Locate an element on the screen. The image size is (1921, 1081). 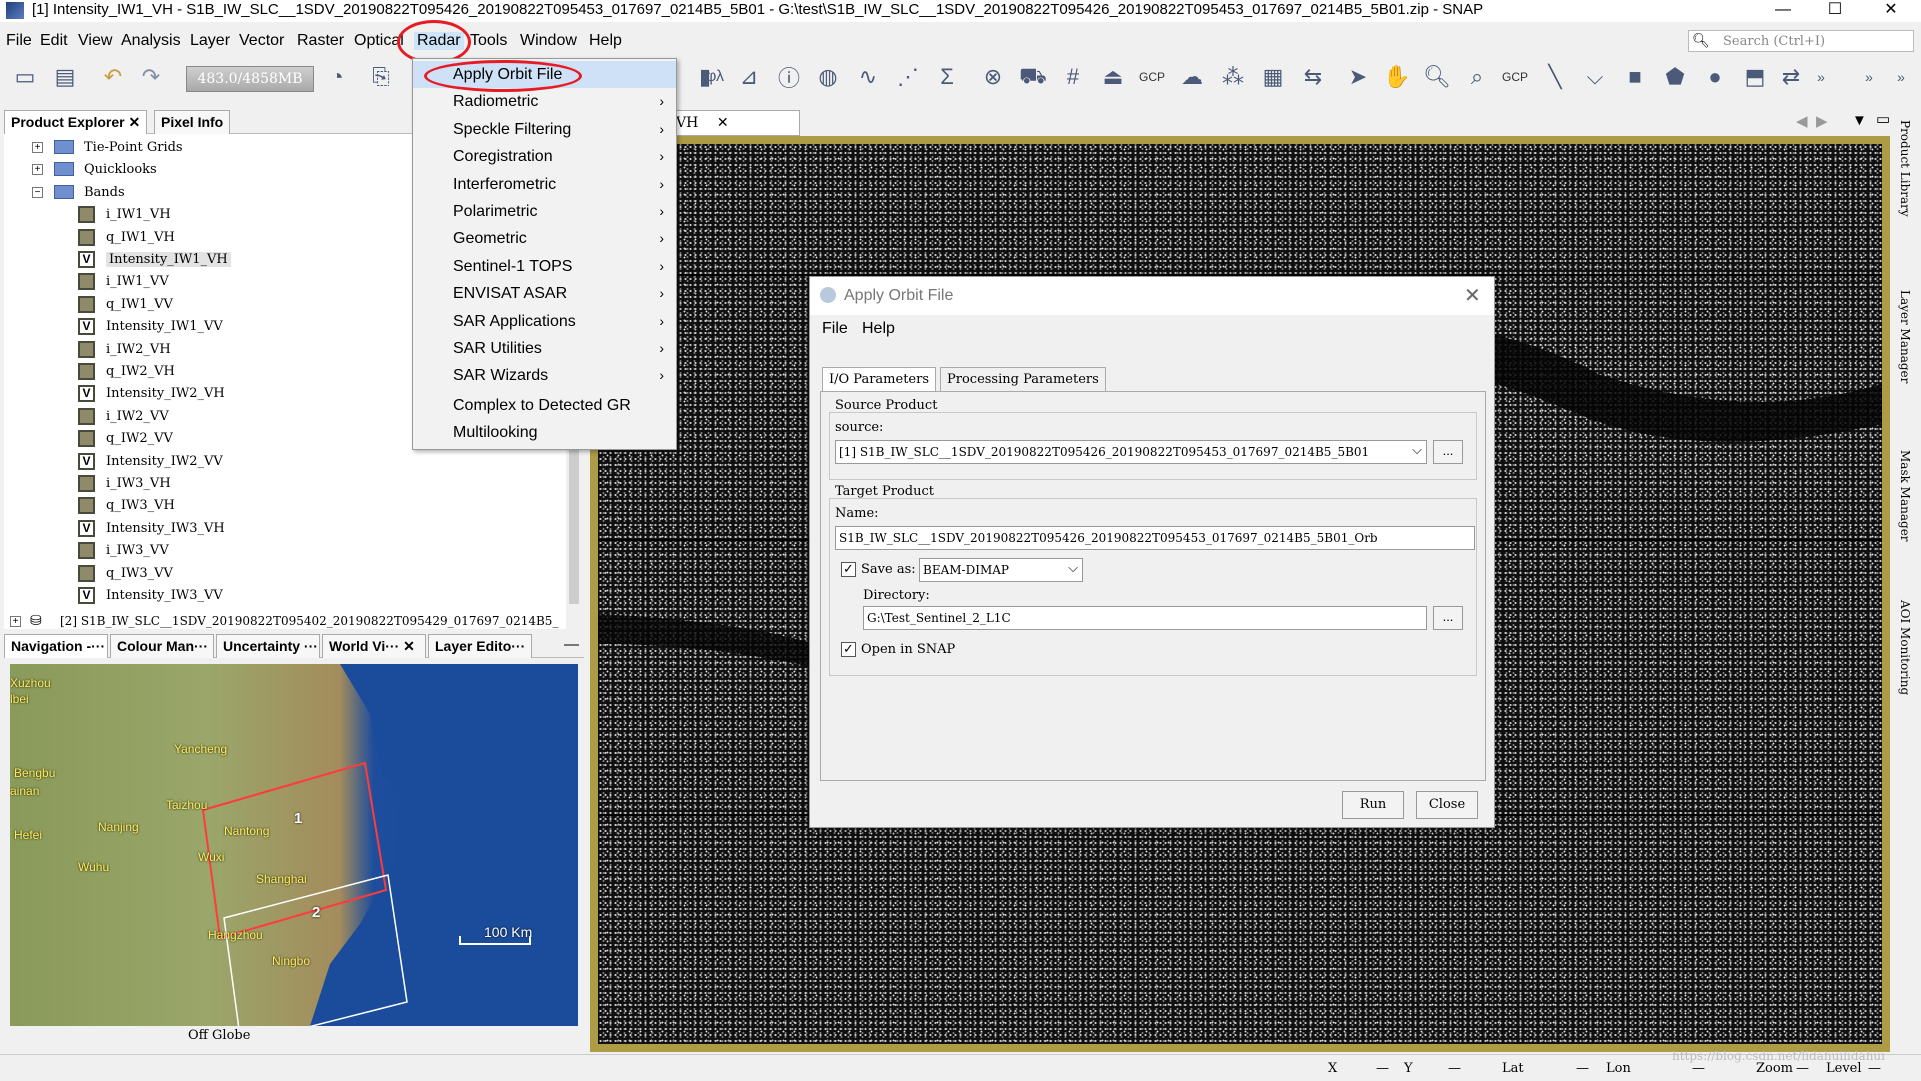
radar-menu-item-apply-orbit-file: Apply Orbit File is located at coordinates (544, 74).